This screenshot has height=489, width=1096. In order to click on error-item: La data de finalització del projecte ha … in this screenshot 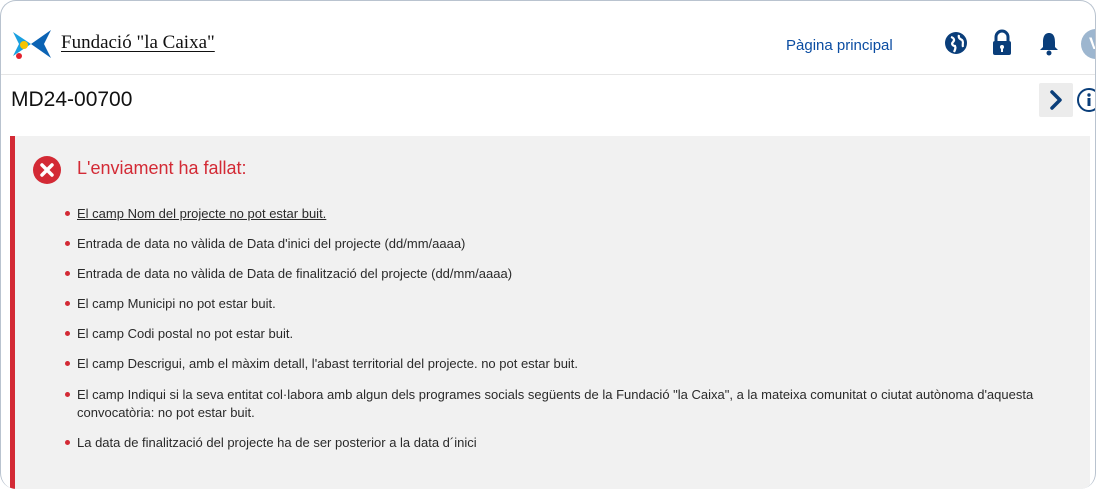, I will do `click(551, 443)`.